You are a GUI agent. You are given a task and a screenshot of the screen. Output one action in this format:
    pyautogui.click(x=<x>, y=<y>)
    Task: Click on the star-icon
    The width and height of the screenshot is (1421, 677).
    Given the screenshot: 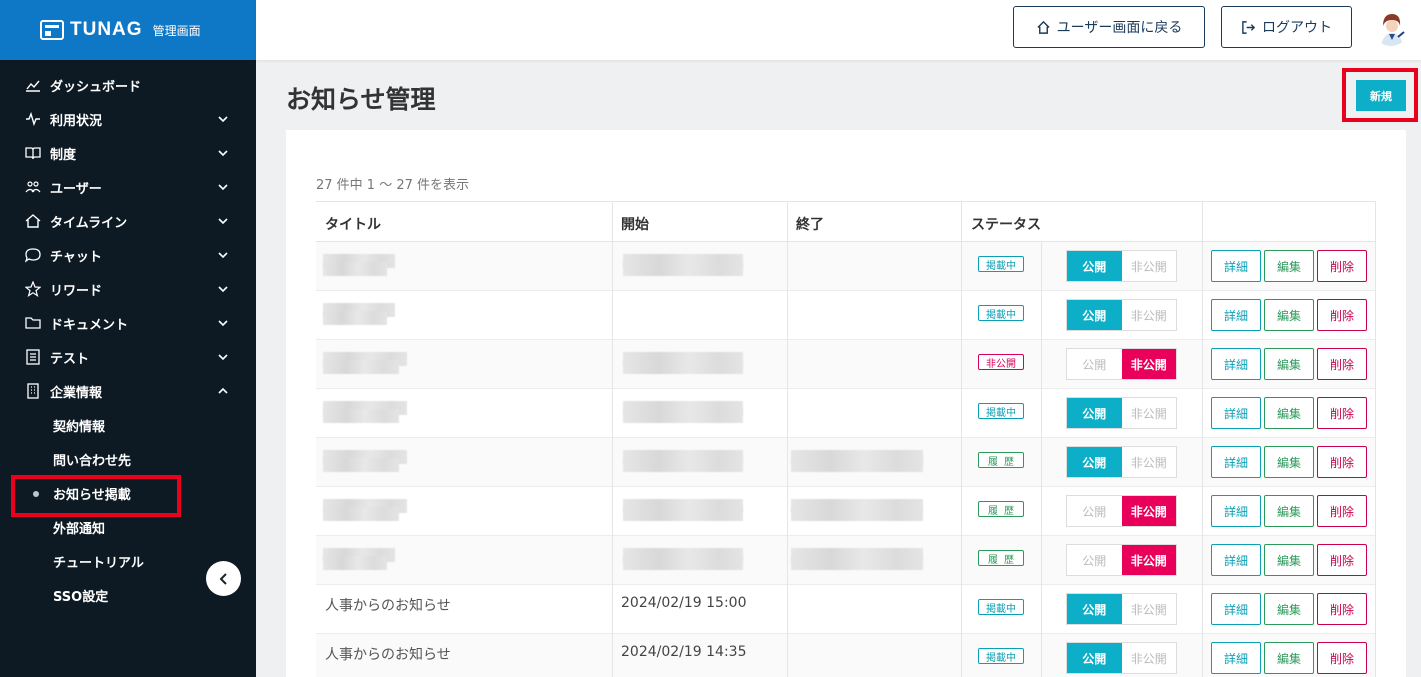 What is the action you would take?
    pyautogui.click(x=33, y=289)
    